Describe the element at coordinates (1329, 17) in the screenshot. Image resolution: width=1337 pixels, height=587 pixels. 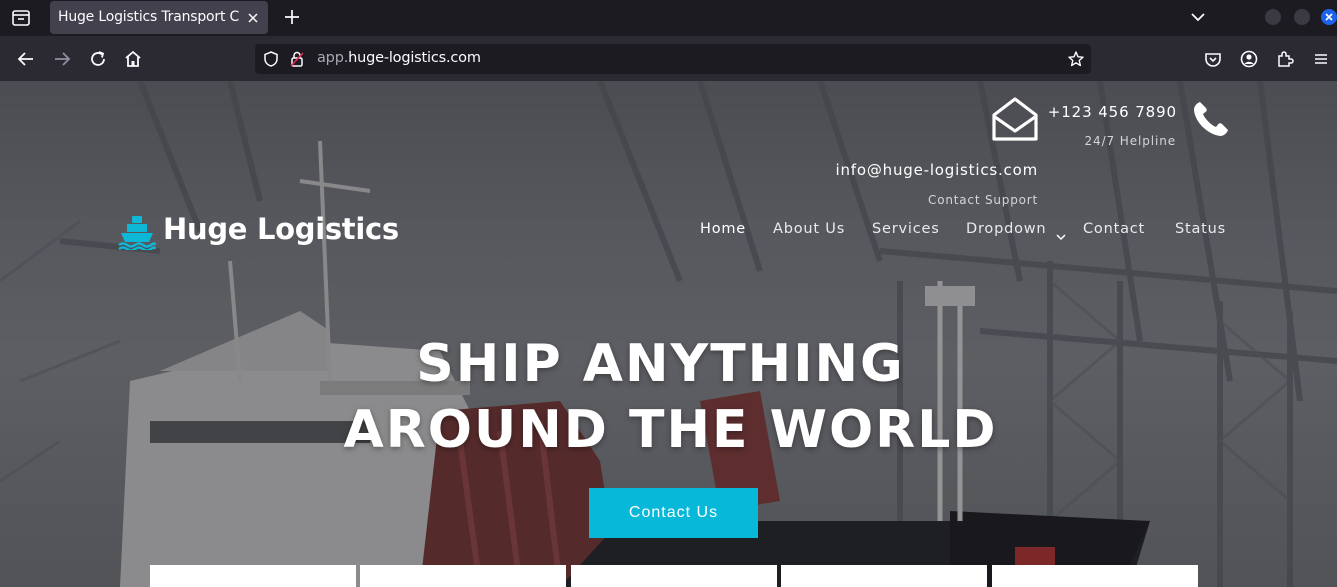
I see `window-close-button` at that location.